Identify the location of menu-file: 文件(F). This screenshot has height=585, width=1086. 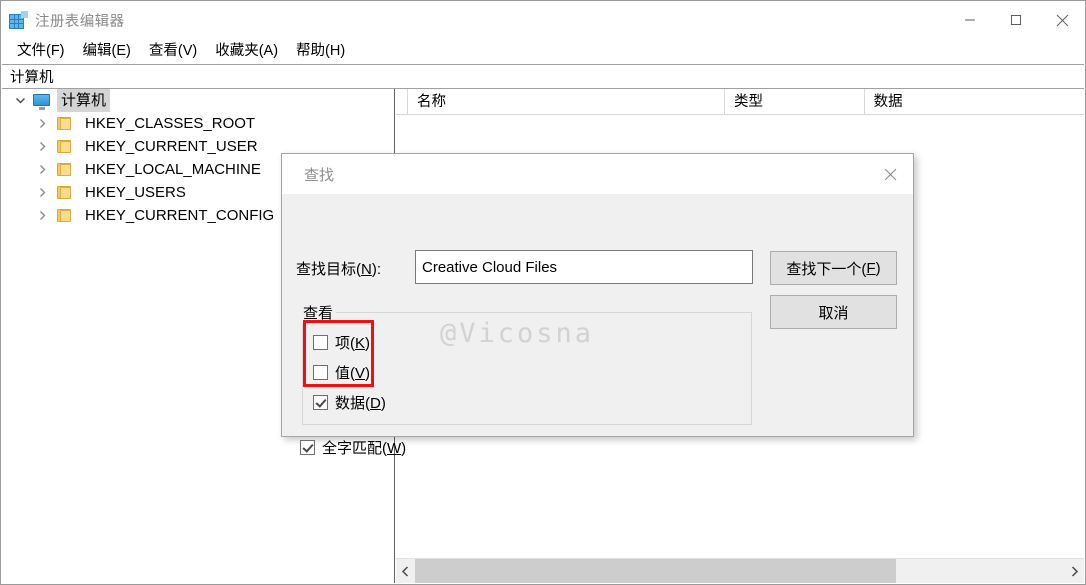
(41, 51).